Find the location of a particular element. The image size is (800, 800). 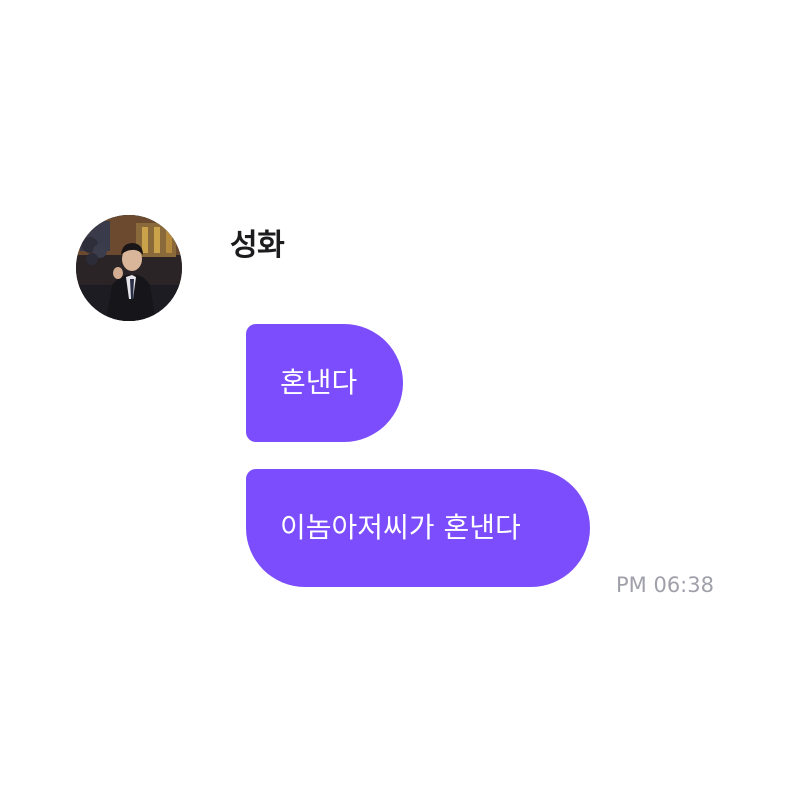

message-timestamp: PM 06:38 is located at coordinates (665, 585).